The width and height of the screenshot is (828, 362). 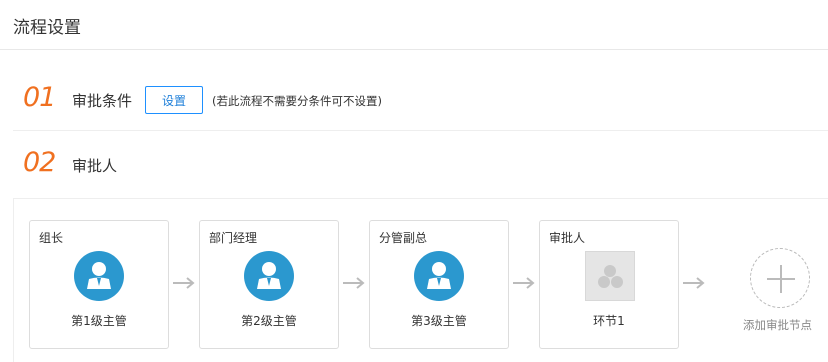 I want to click on add-node-label: 添加审批节点, so click(x=777, y=325).